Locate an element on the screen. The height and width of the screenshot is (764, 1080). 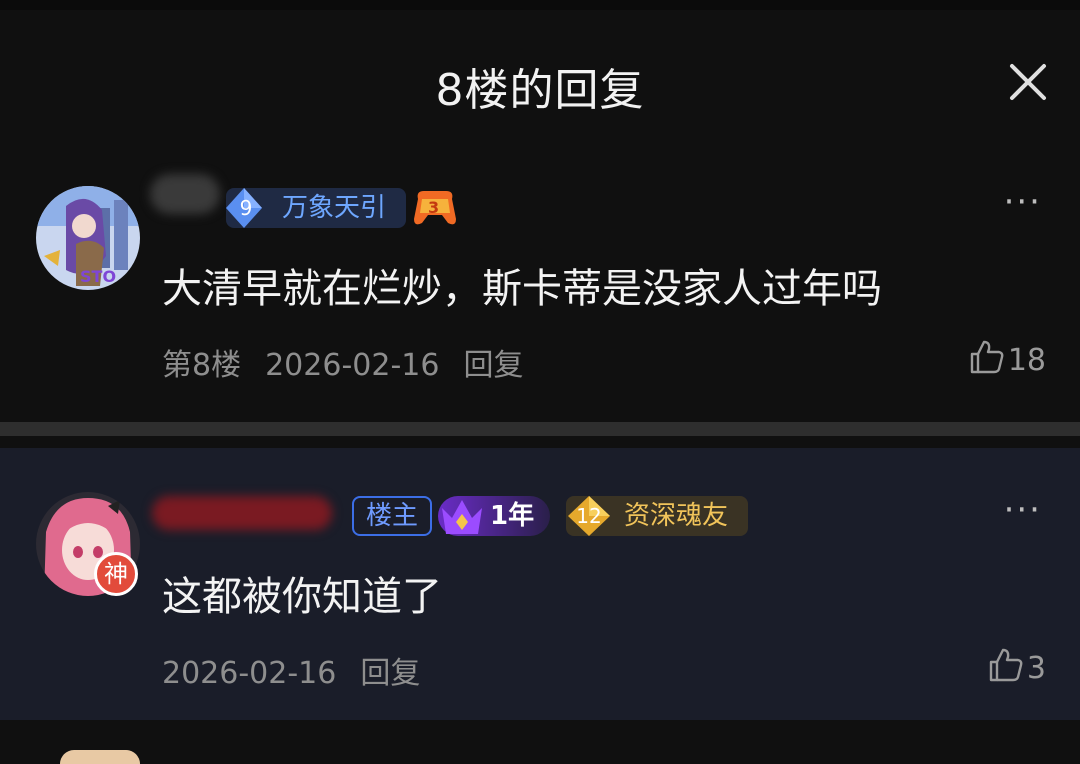
comment-text: 大清早就在烂炒，斯卡蒂是没家人过年吗 is located at coordinates (522, 289).